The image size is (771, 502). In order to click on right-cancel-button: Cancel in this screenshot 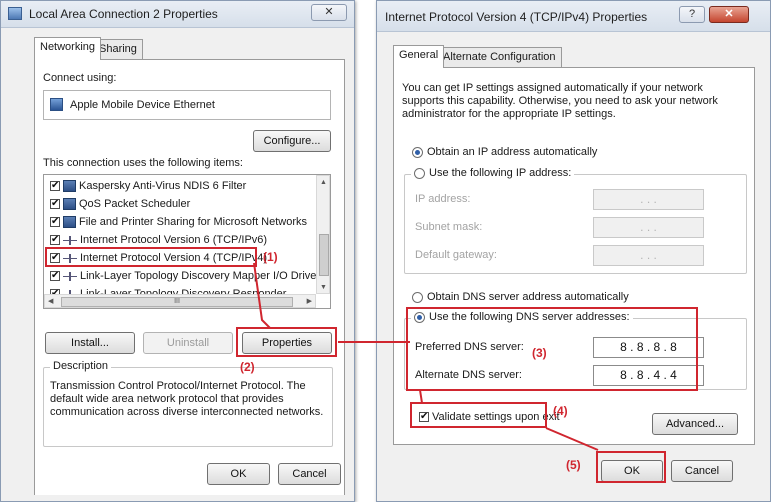, I will do `click(702, 471)`.